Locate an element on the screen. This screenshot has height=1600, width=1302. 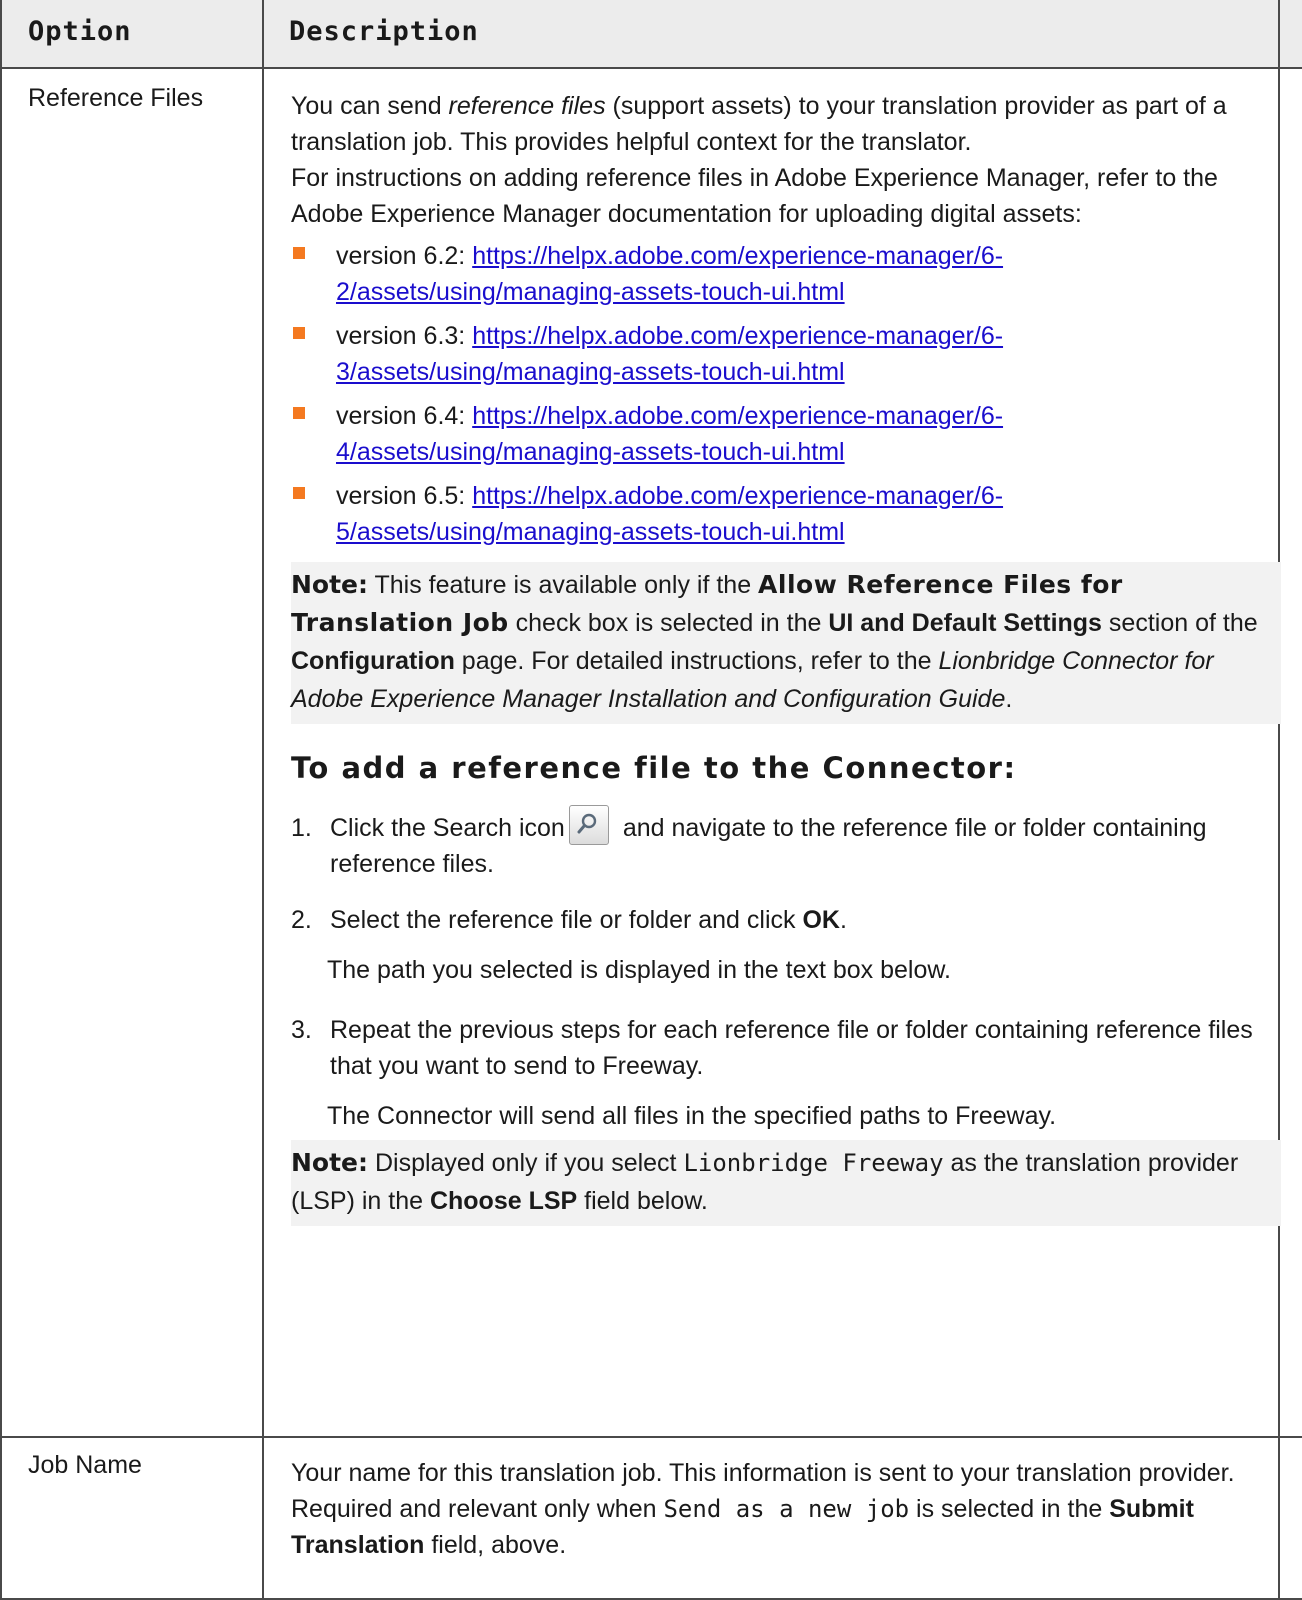
table-header: Option Description is located at coordinates (651, 34).